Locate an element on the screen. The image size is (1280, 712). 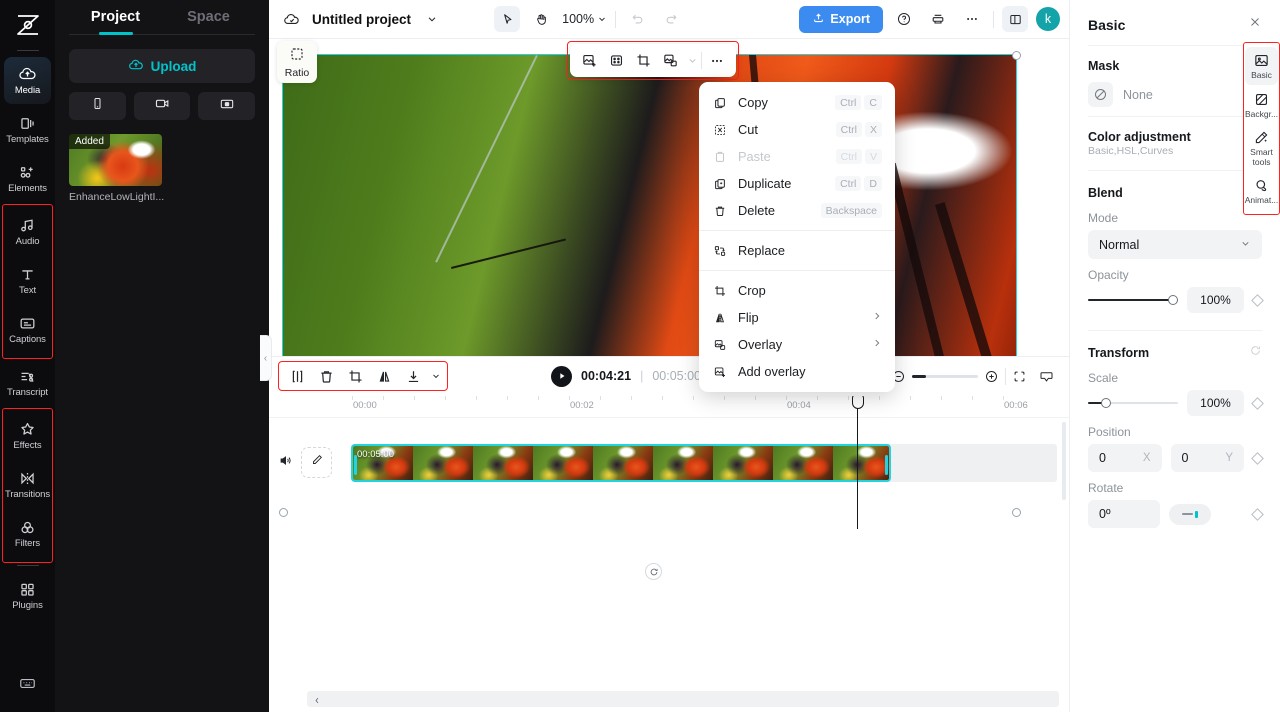
context-menu-item-overlay: Overlay is located at coordinates (797, 344).